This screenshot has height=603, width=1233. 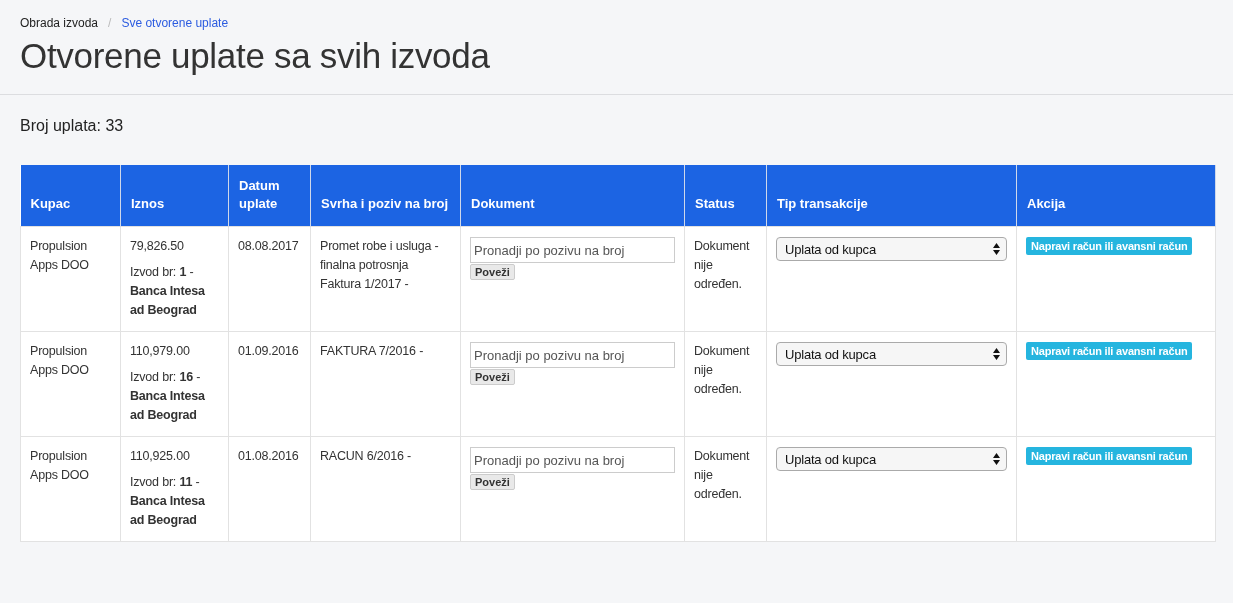 I want to click on purpose-cell: RACUN 6/2016 -, so click(x=385, y=489).